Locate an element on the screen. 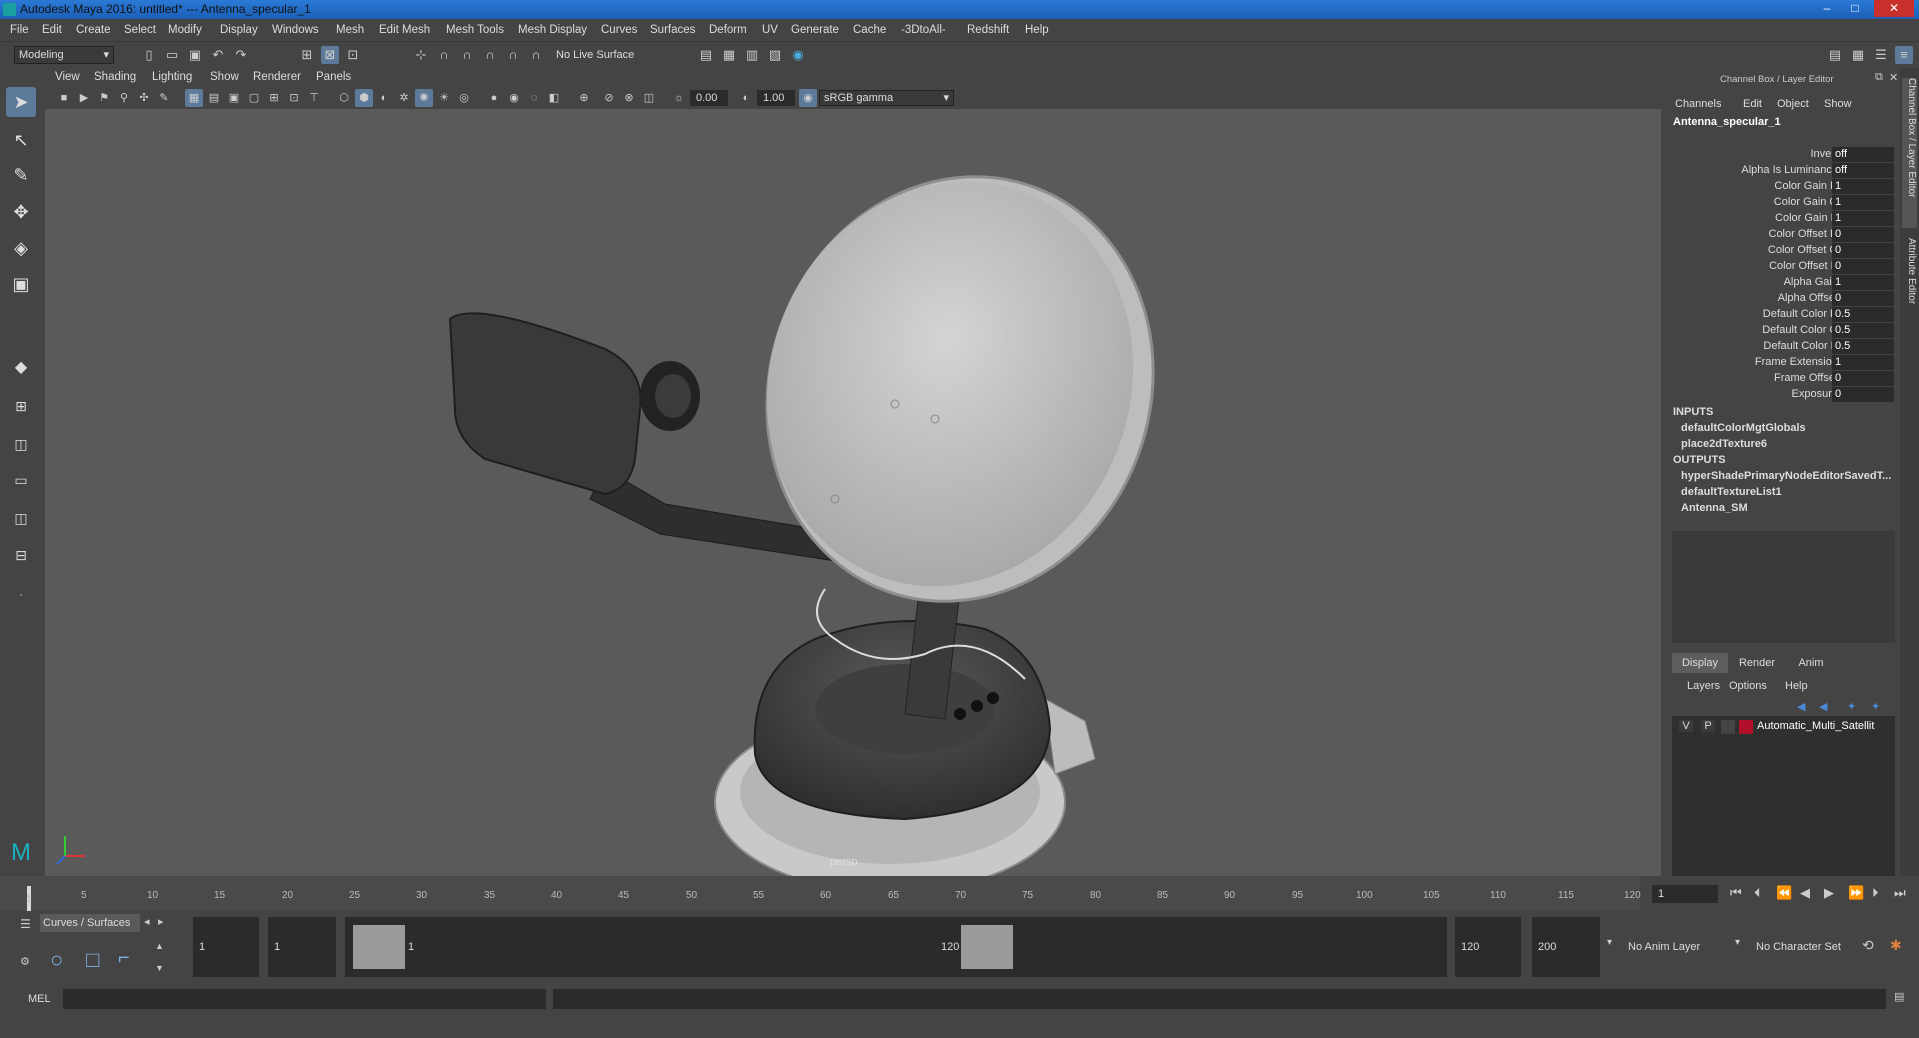 The image size is (1919, 1038). layer-color-swatch is located at coordinates (1746, 727).